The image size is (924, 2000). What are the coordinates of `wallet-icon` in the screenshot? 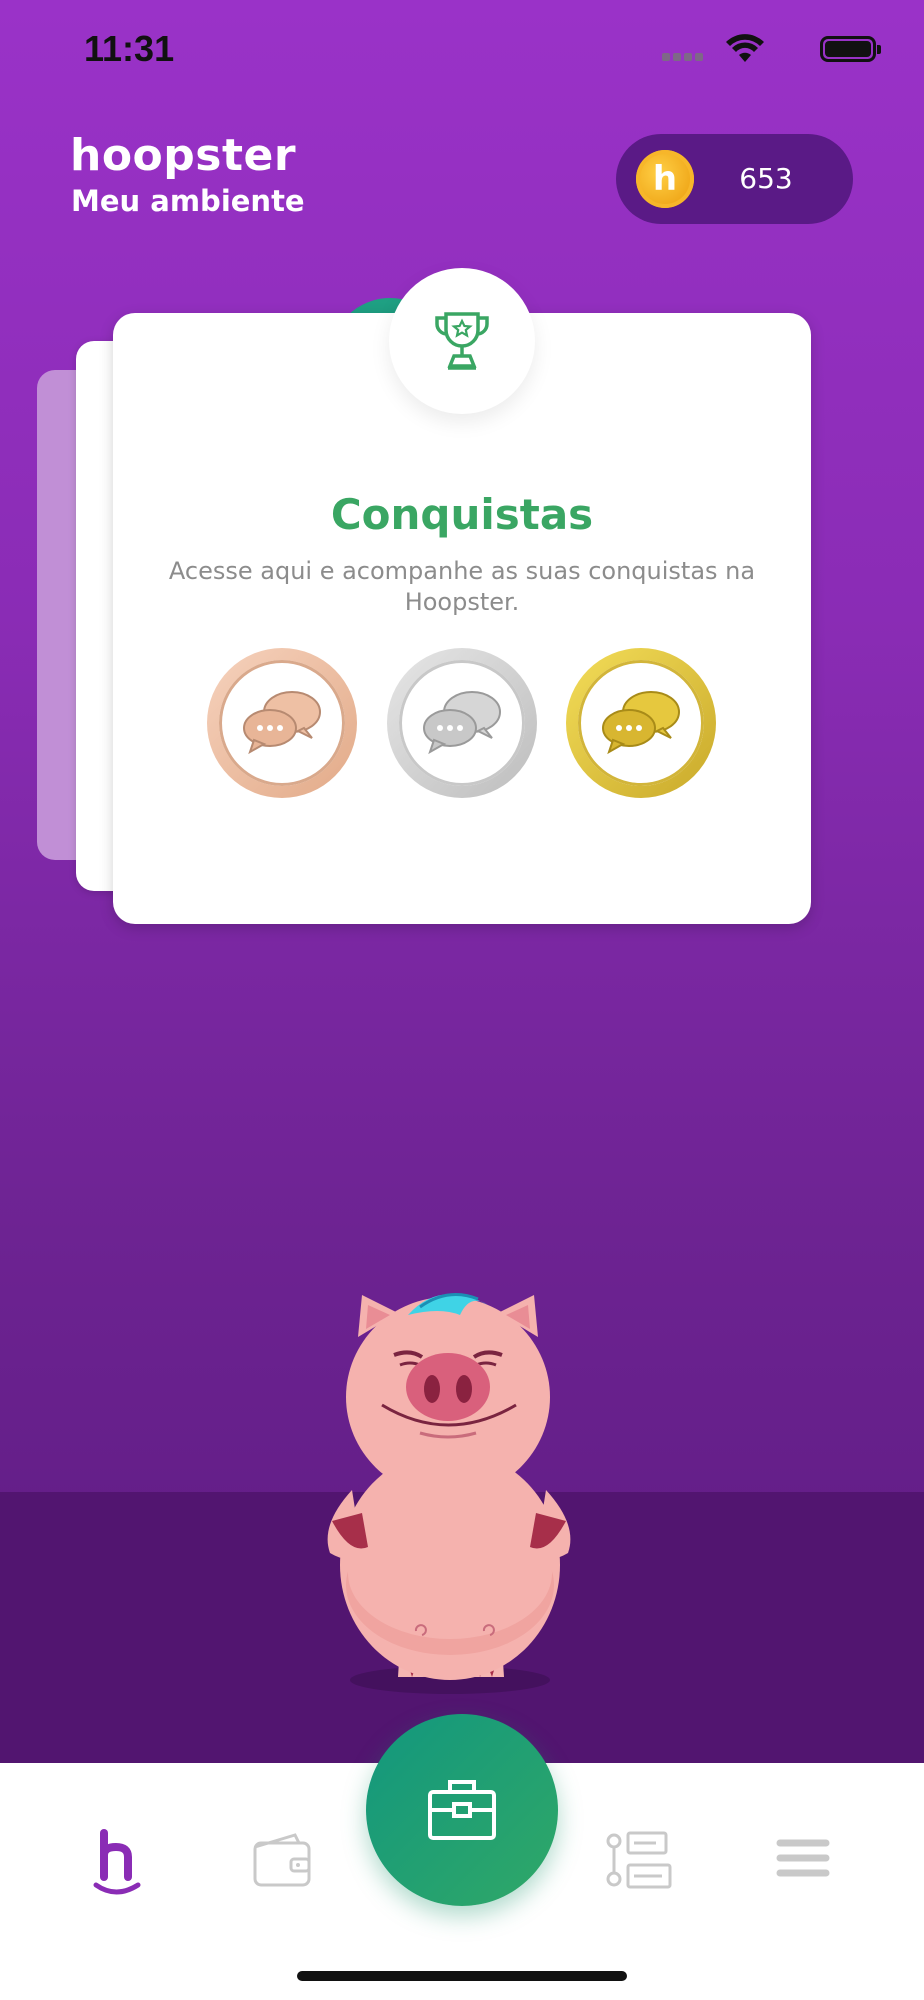 It's located at (282, 1860).